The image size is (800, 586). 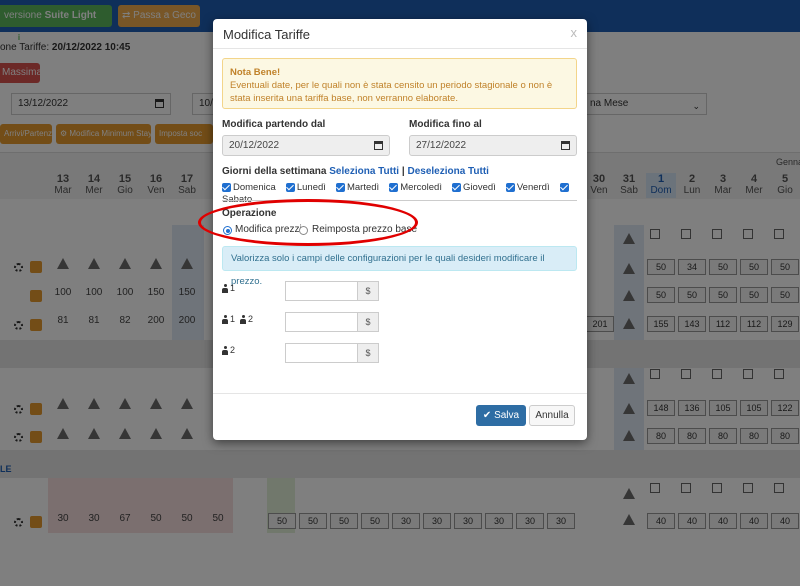 I want to click on weekday-friday: Venerdì, so click(x=533, y=187).